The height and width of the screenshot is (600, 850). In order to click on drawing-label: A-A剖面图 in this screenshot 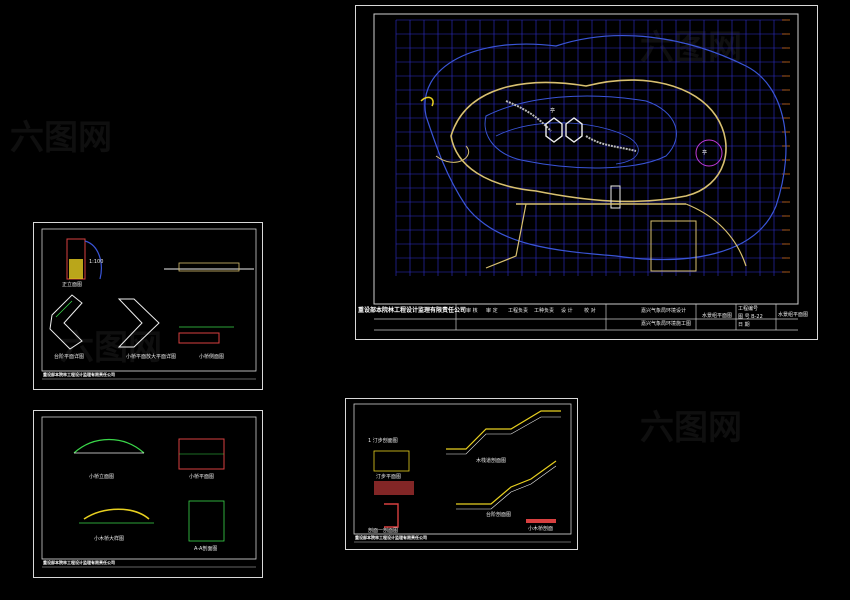, I will do `click(206, 549)`.